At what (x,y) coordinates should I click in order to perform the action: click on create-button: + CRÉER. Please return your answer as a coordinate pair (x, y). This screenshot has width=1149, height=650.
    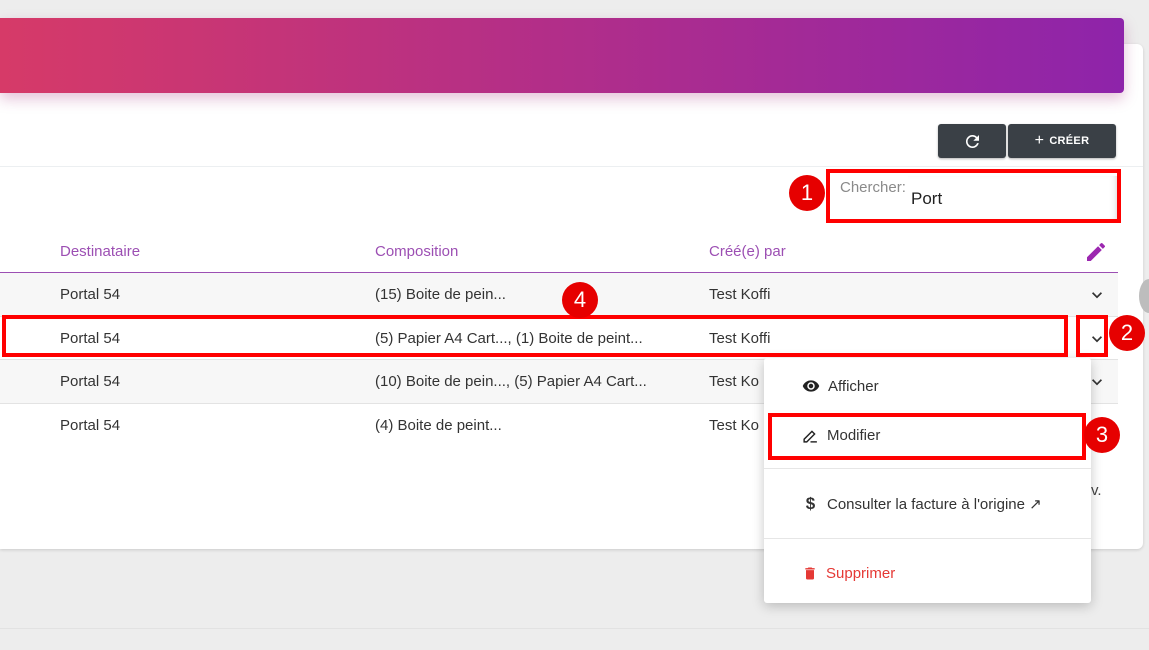
    Looking at the image, I should click on (1062, 141).